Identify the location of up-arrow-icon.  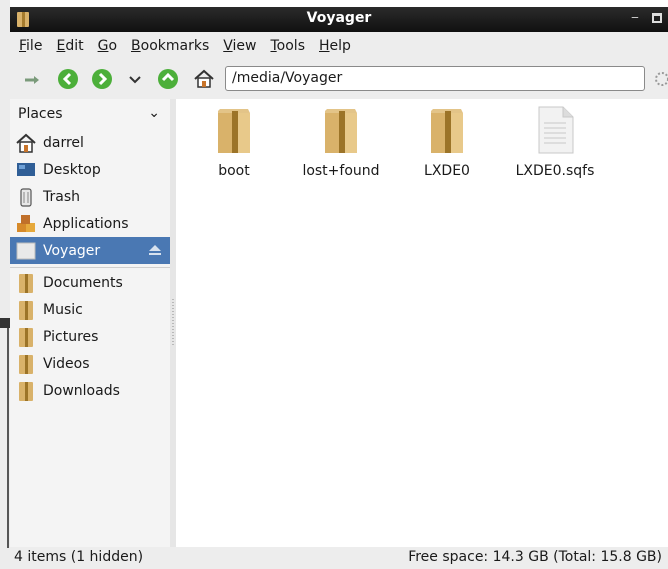
(168, 79).